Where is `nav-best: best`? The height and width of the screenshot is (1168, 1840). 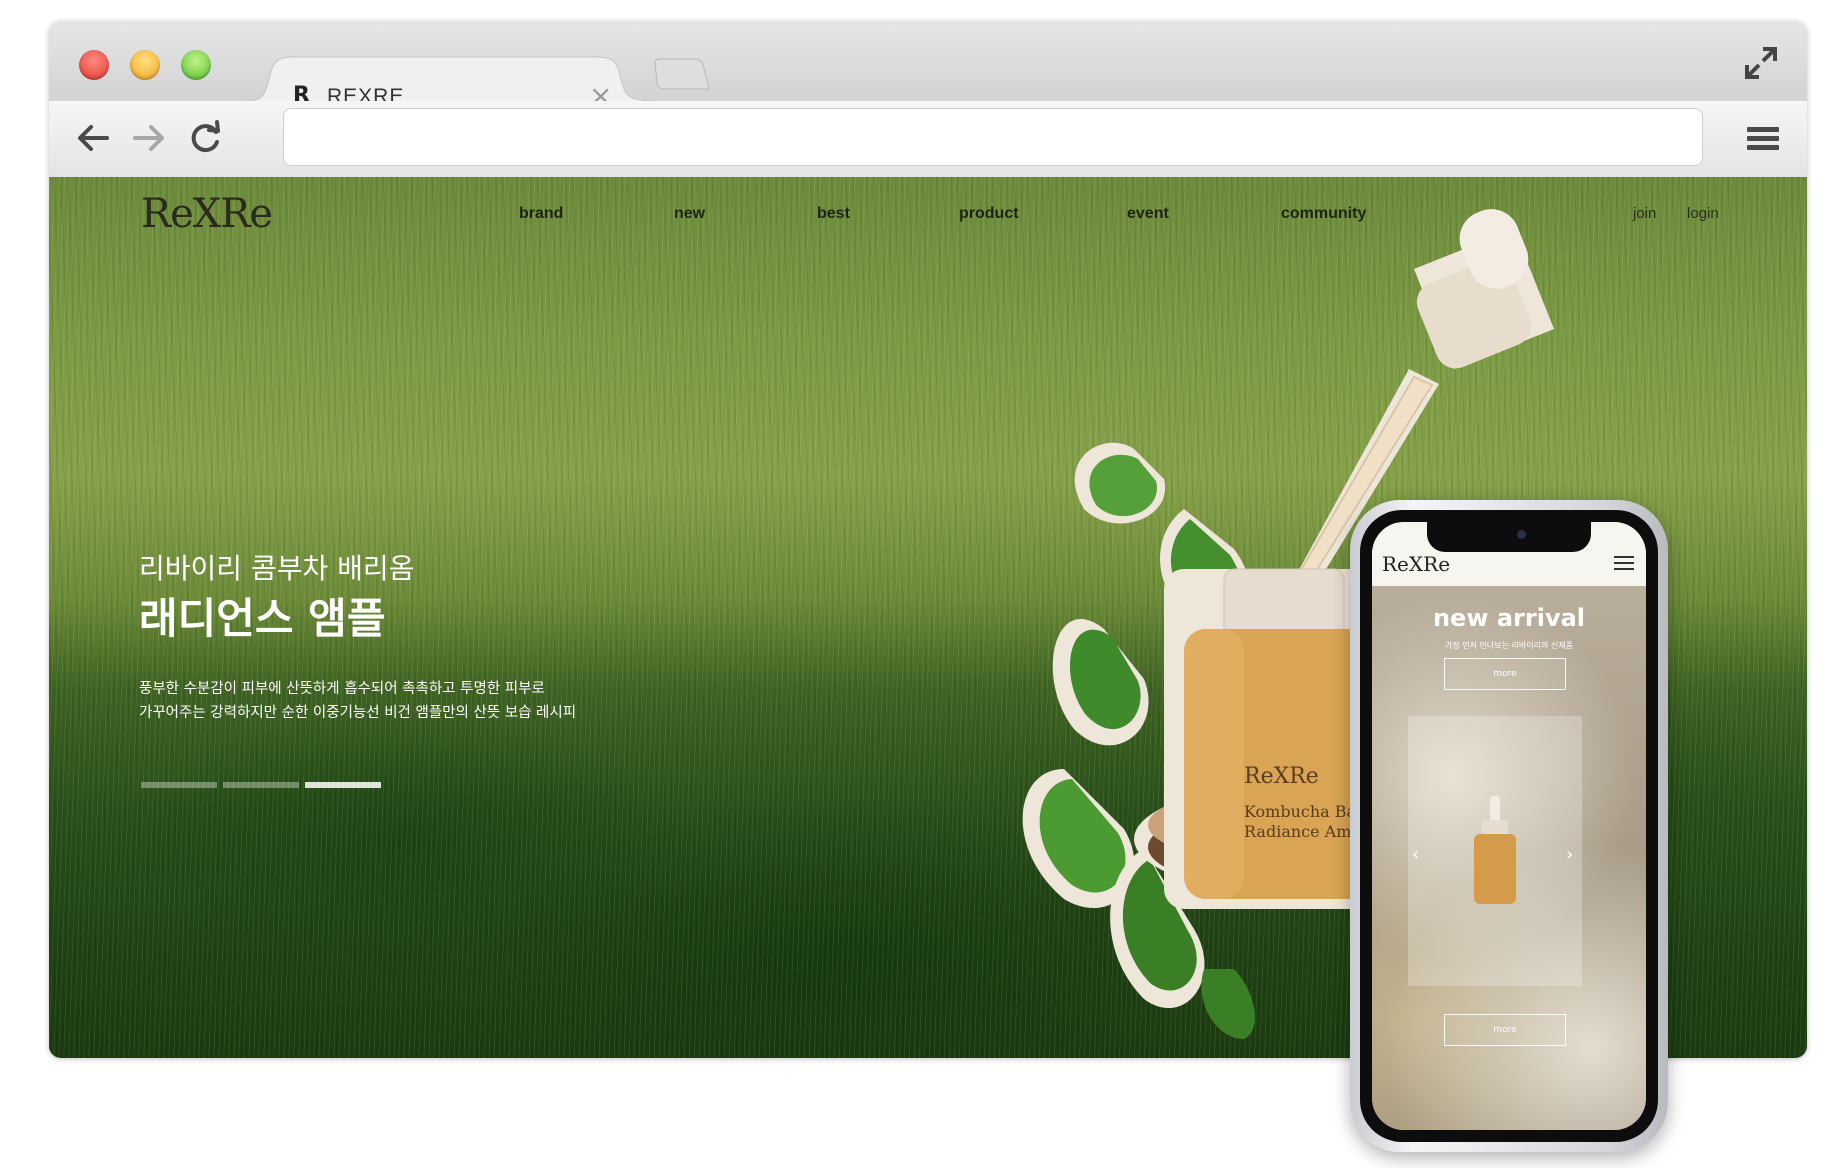 nav-best: best is located at coordinates (833, 214).